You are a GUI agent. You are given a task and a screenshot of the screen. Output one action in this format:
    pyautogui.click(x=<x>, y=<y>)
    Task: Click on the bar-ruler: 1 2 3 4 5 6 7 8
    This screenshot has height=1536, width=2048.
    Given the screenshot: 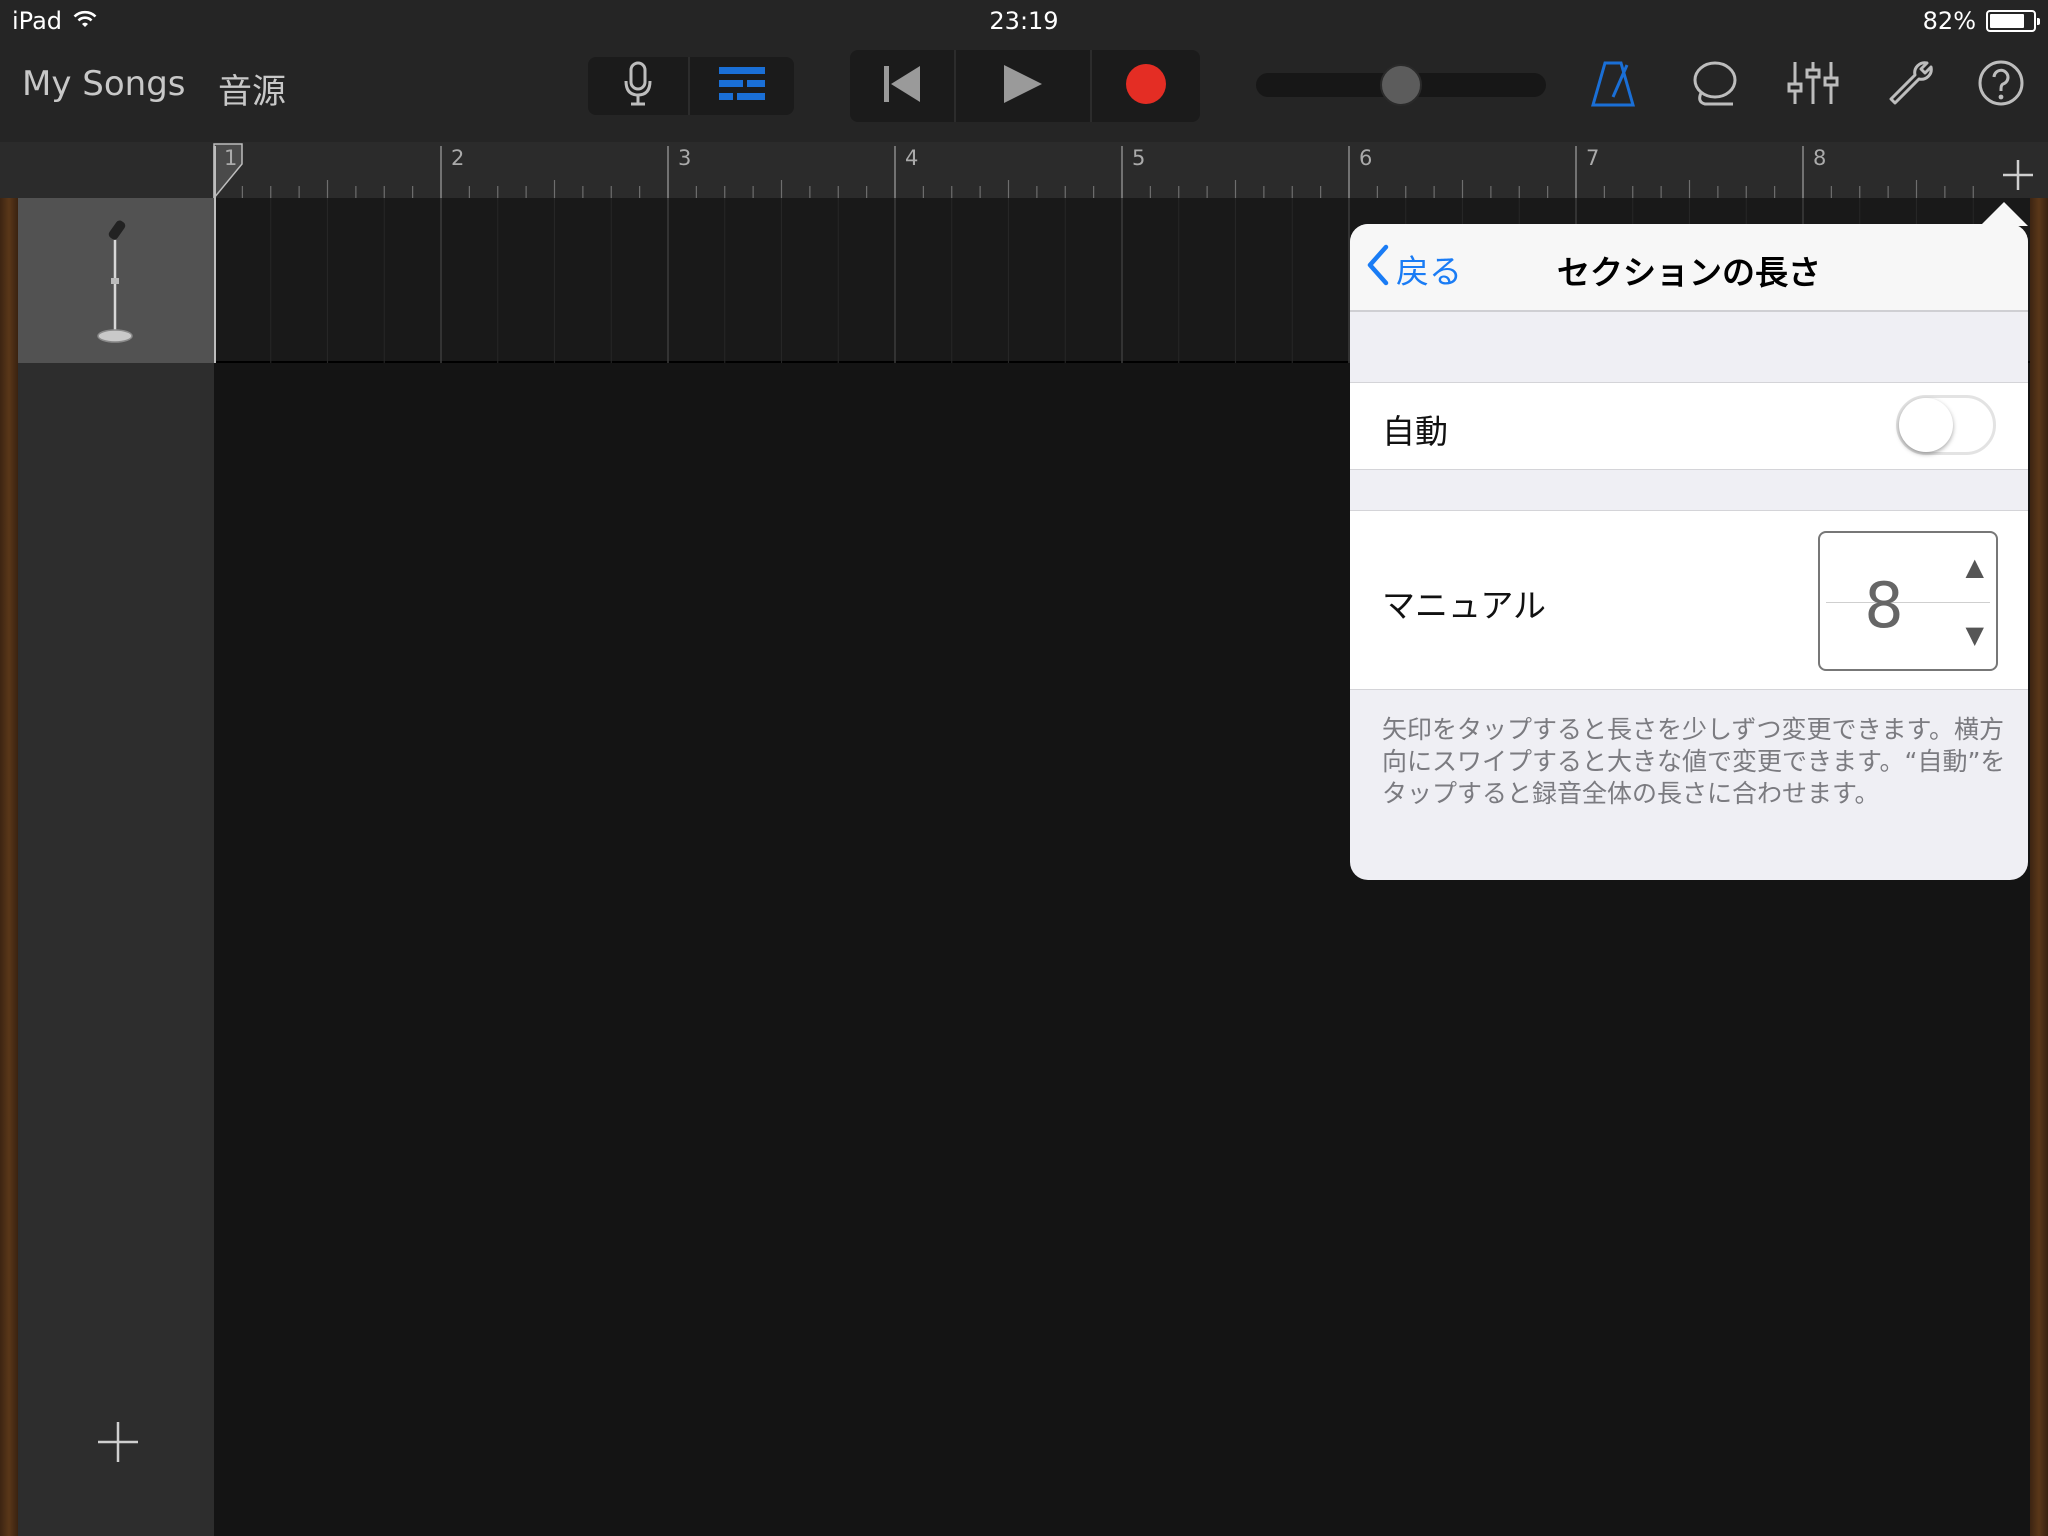 What is the action you would take?
    pyautogui.click(x=1024, y=170)
    